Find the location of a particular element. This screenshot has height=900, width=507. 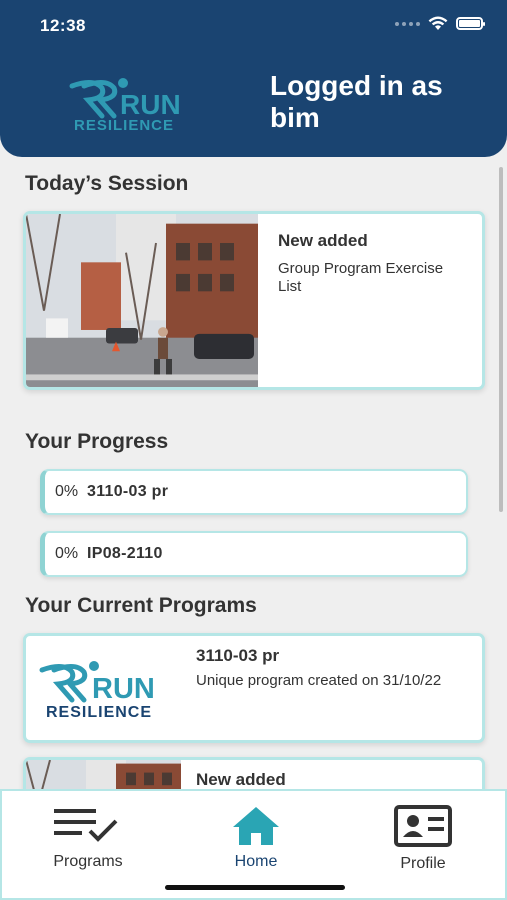

battery-icon is located at coordinates (470, 23).